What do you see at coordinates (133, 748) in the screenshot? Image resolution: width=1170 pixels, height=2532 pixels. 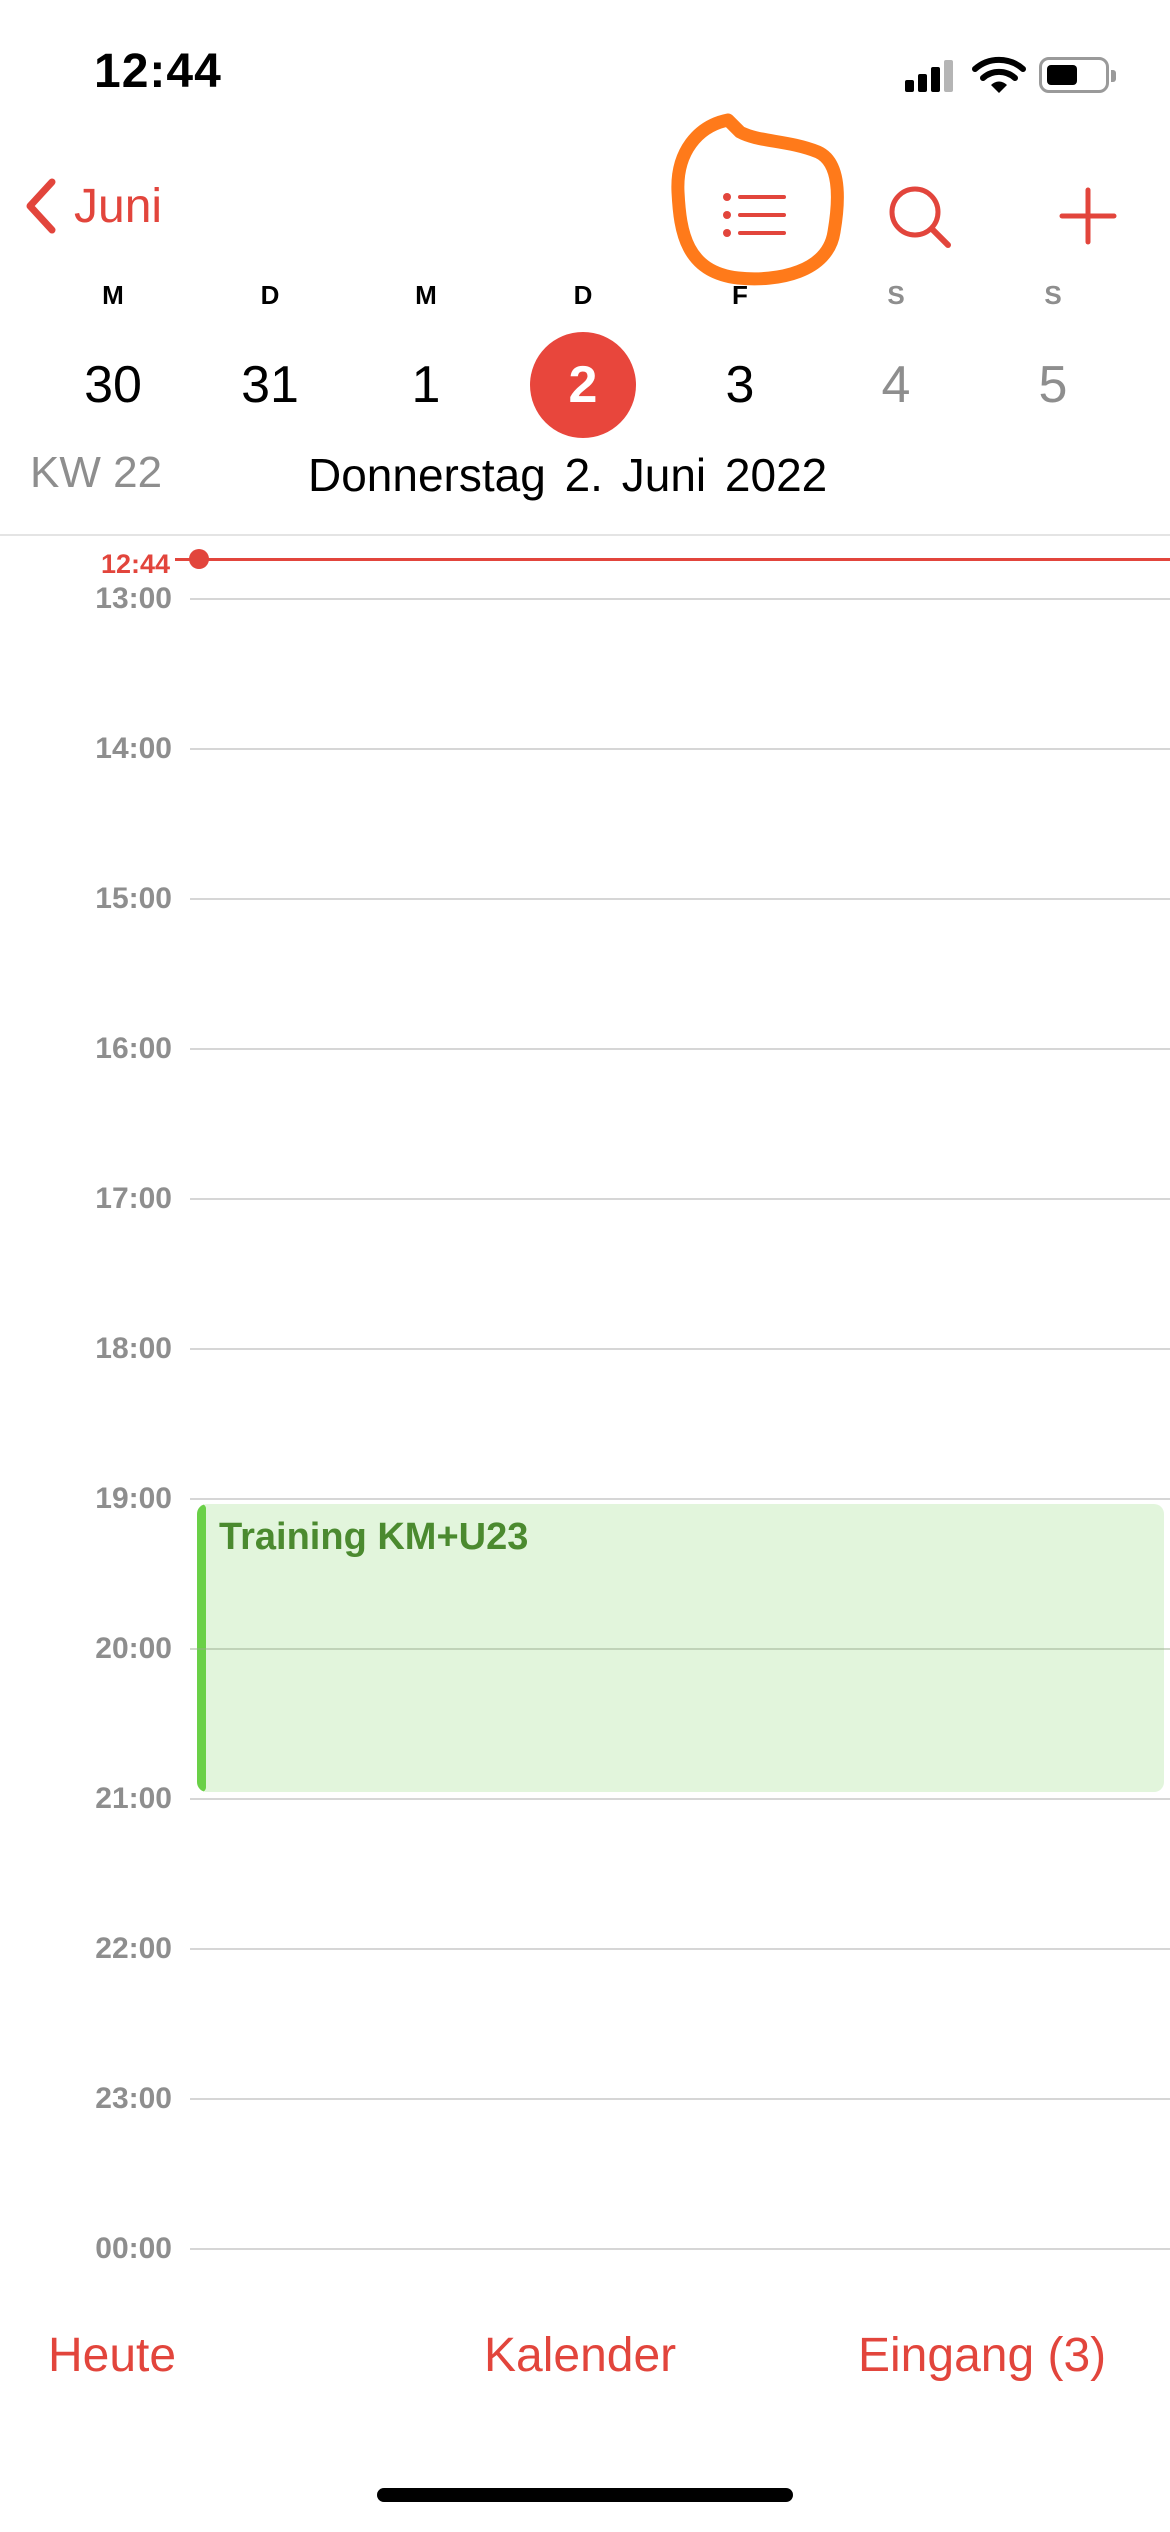 I see `hour-label: 14:00` at bounding box center [133, 748].